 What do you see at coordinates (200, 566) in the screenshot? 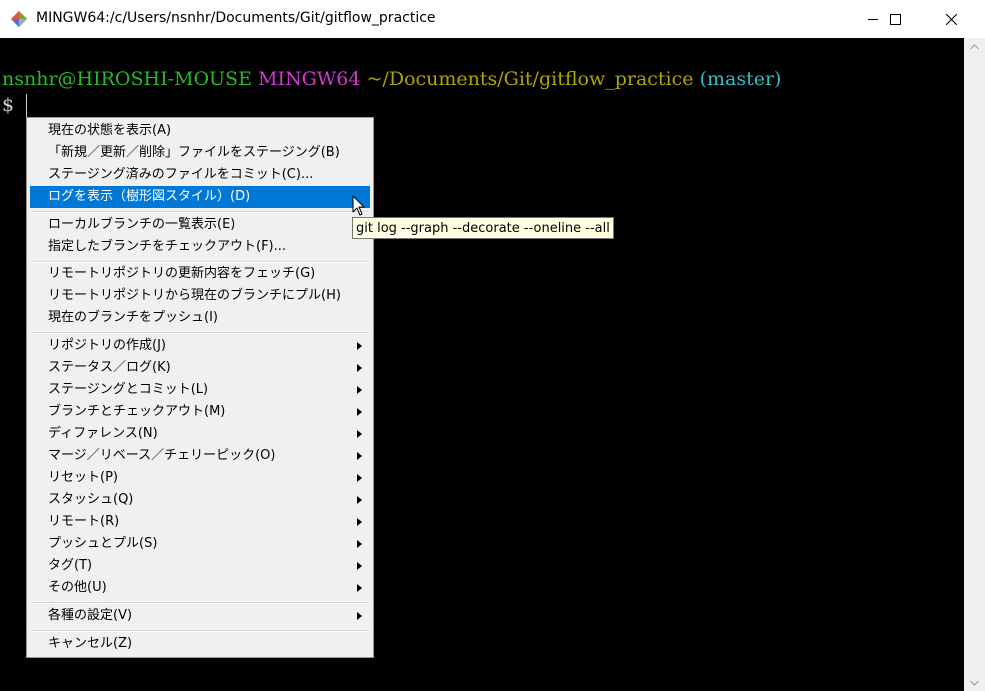
I see `menu-item-tag: タグ(T)` at bounding box center [200, 566].